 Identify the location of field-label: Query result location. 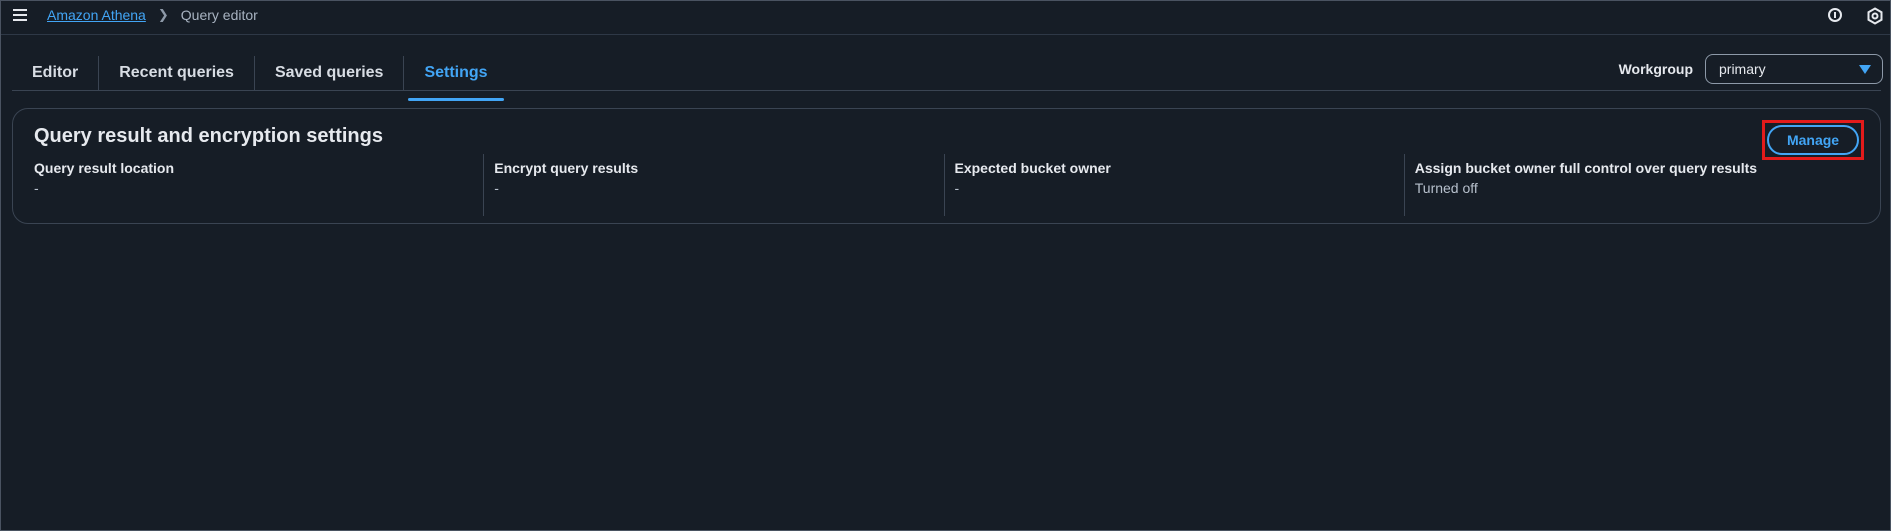
(104, 168).